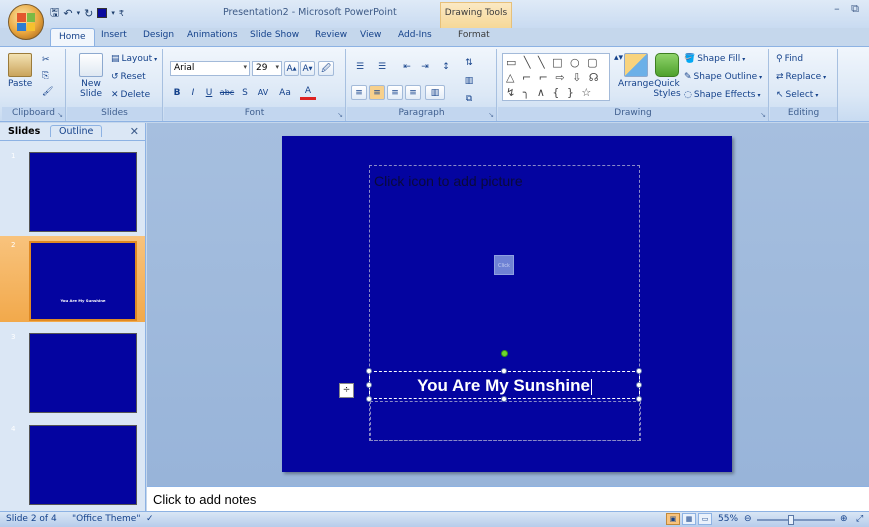 The width and height of the screenshot is (869, 527). Describe the element at coordinates (504, 386) in the screenshot. I see `slide-title: You Are My Sunshine` at that location.